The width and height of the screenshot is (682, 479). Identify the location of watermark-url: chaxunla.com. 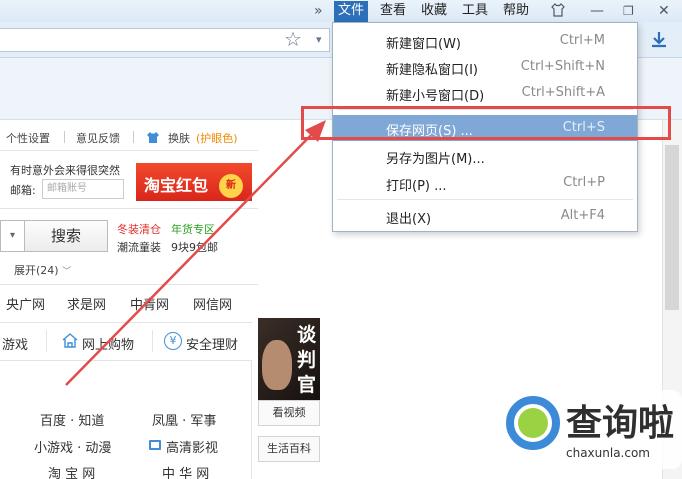
(608, 453).